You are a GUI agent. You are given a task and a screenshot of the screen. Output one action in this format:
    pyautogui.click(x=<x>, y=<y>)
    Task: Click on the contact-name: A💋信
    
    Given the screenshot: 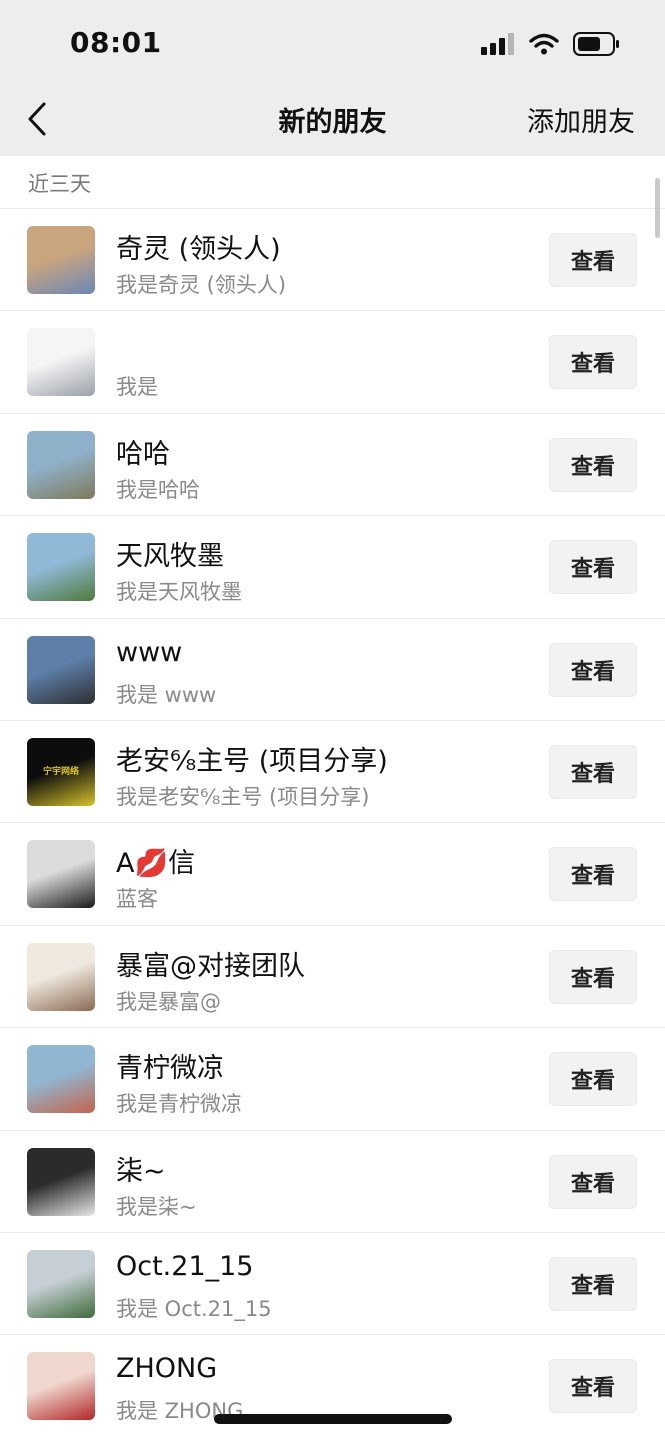 What is the action you would take?
    pyautogui.click(x=156, y=864)
    